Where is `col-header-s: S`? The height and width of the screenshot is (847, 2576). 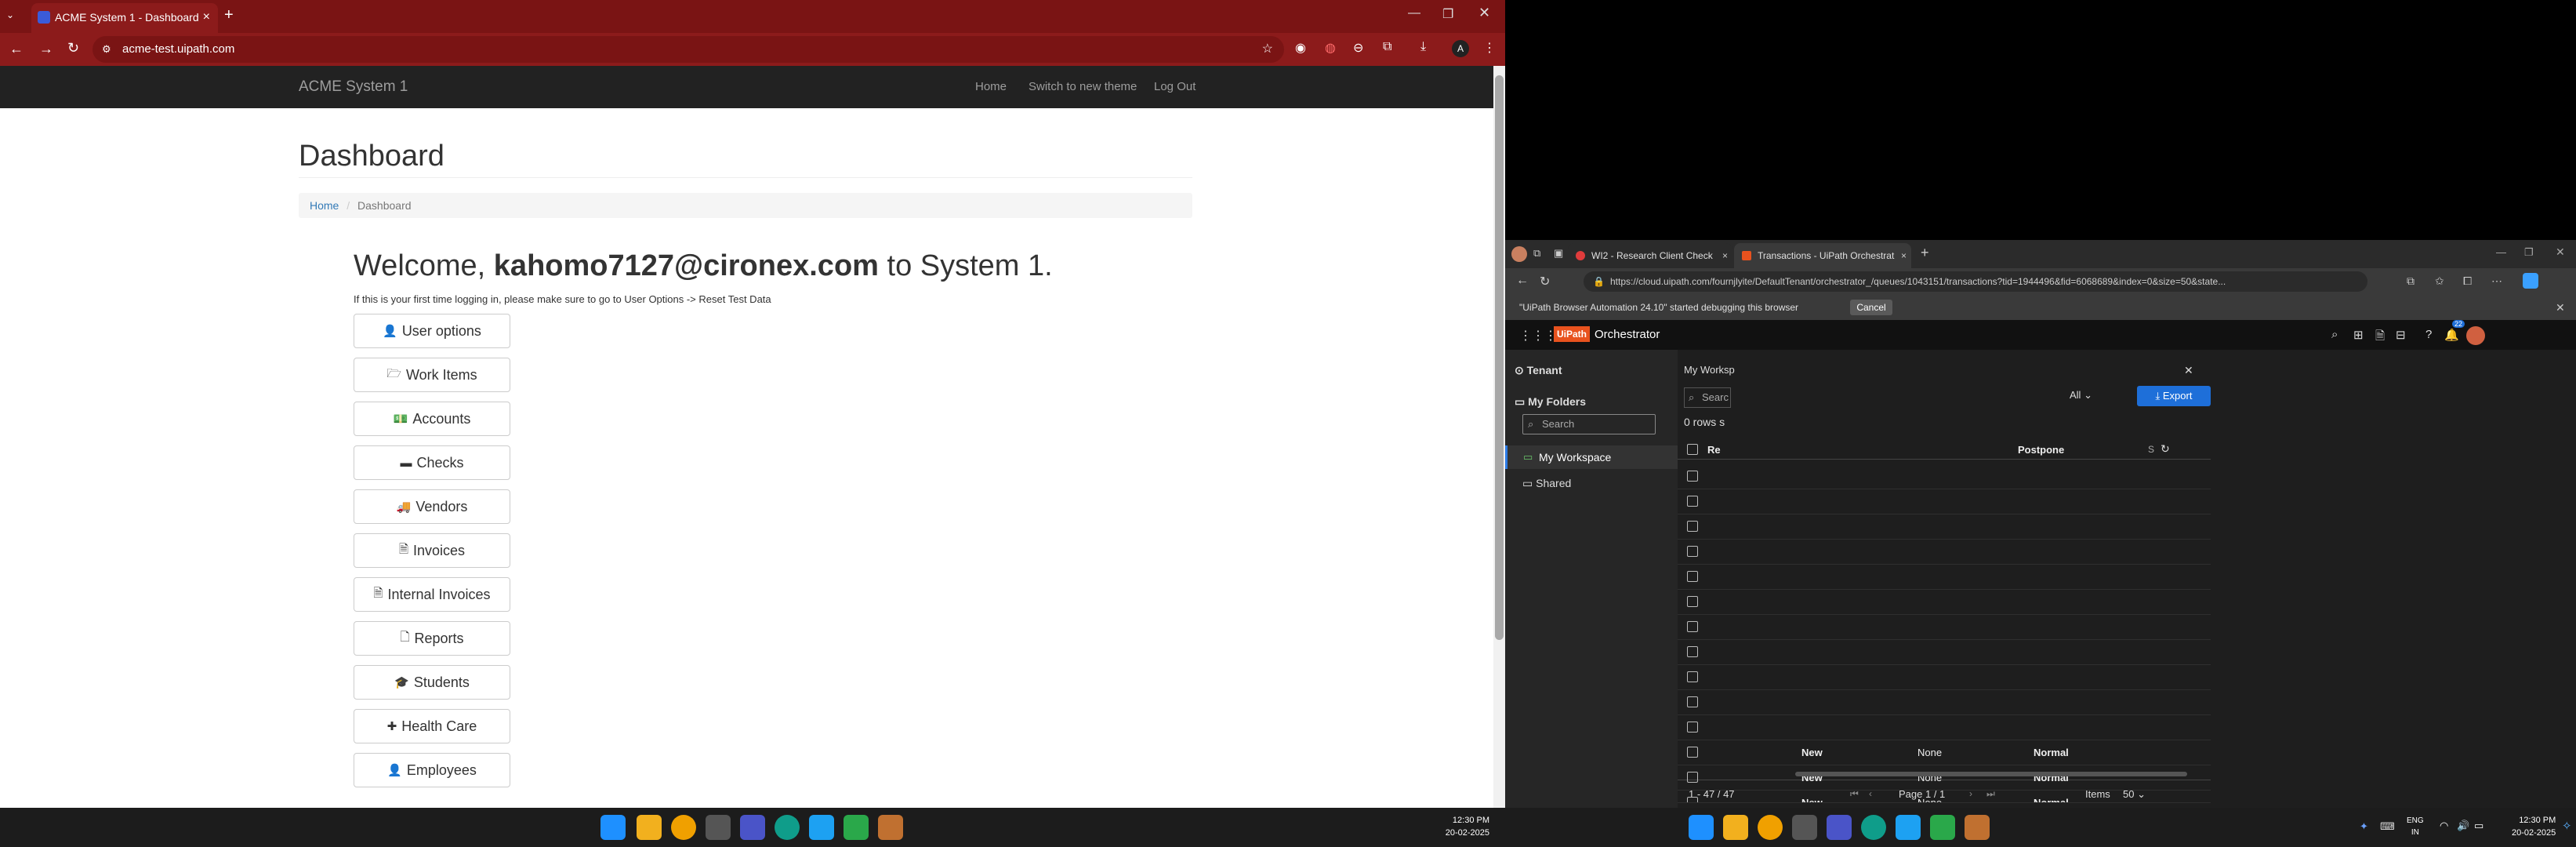
col-header-s: S is located at coordinates (2151, 449).